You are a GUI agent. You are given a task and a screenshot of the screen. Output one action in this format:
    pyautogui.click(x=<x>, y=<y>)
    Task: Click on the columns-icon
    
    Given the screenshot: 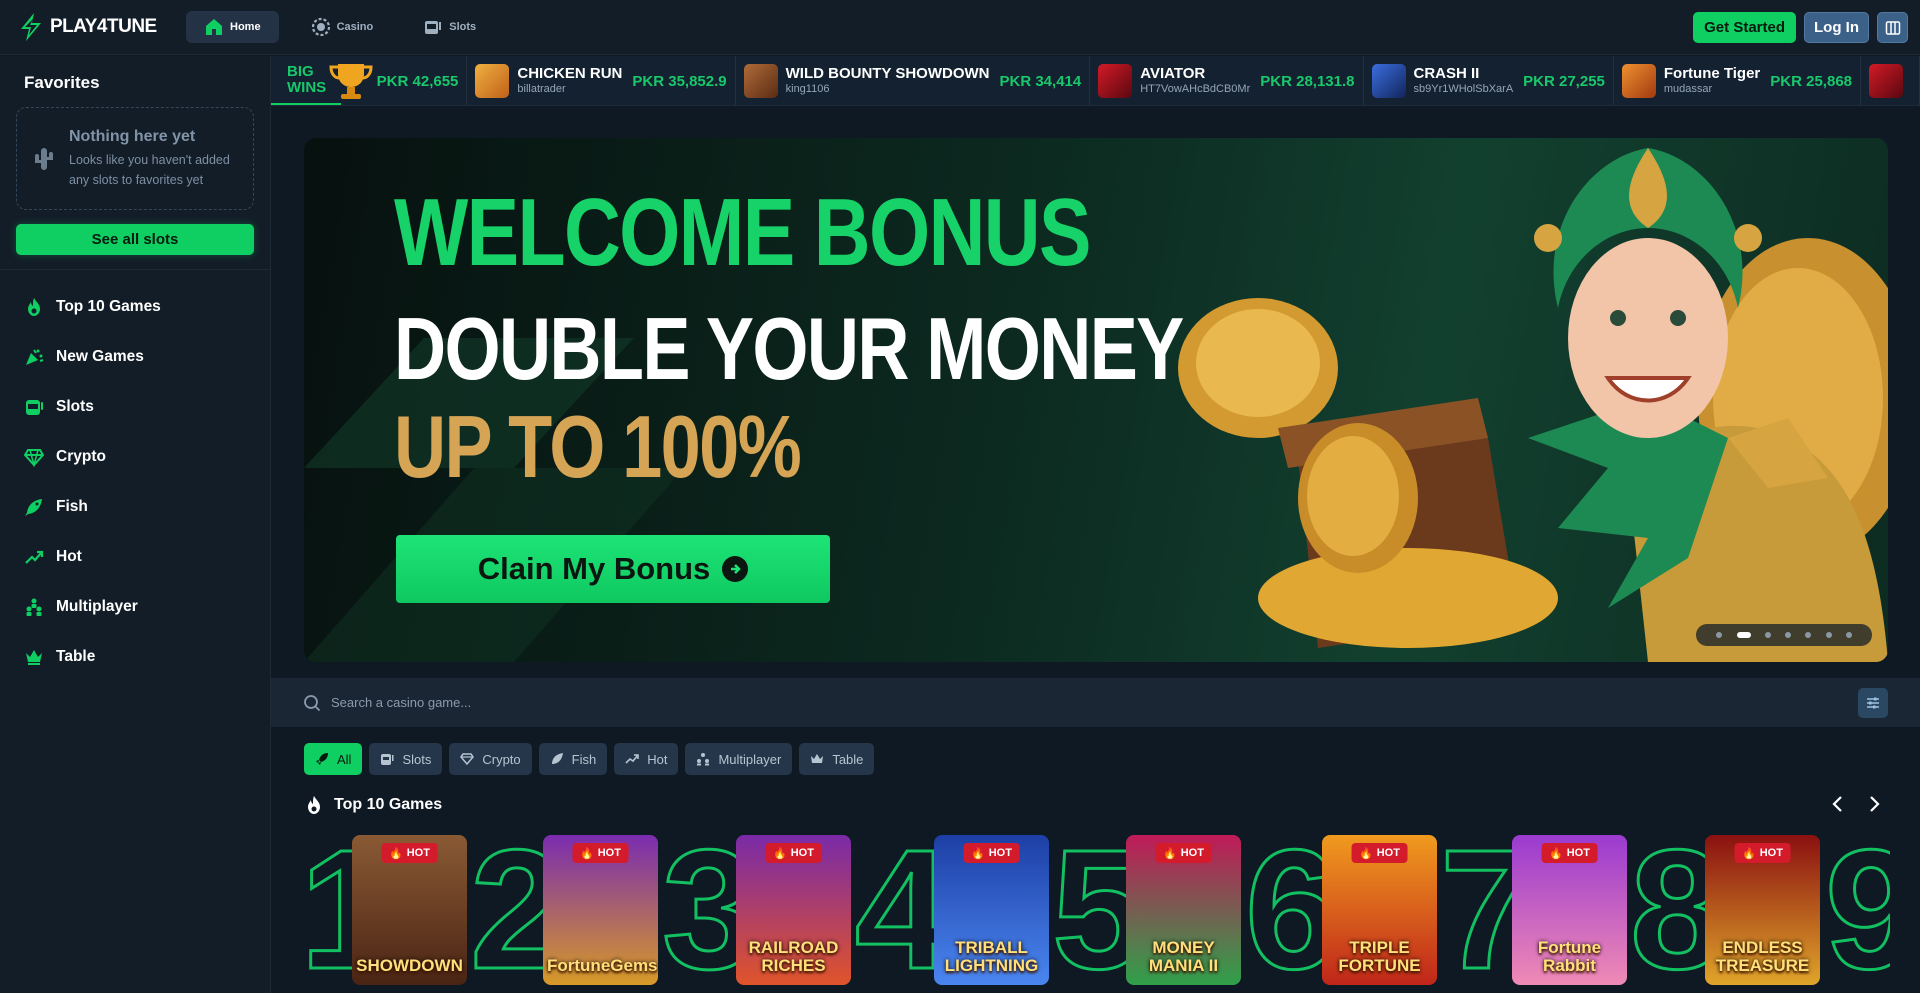 What is the action you would take?
    pyautogui.click(x=1892, y=27)
    